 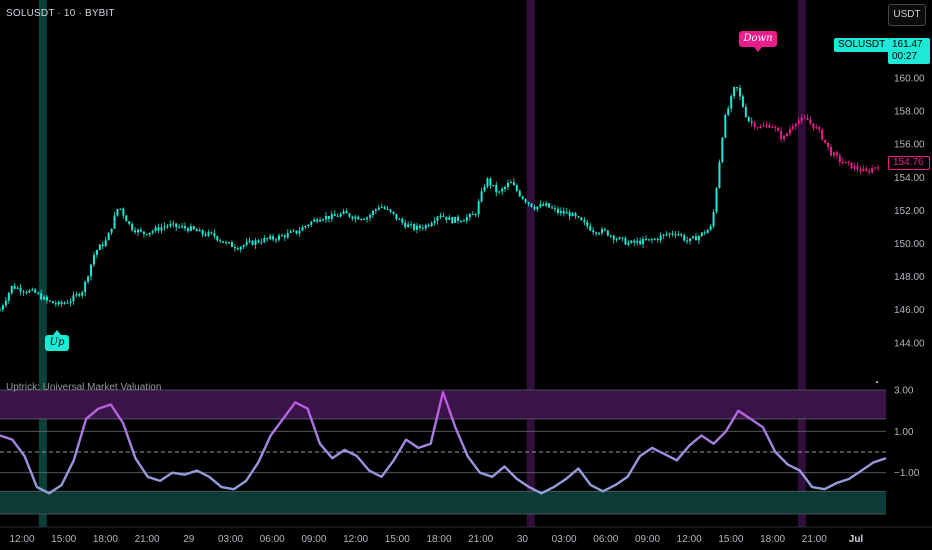 I want to click on indicator-title: Uptrick: Universal Market Valuation, so click(x=84, y=387).